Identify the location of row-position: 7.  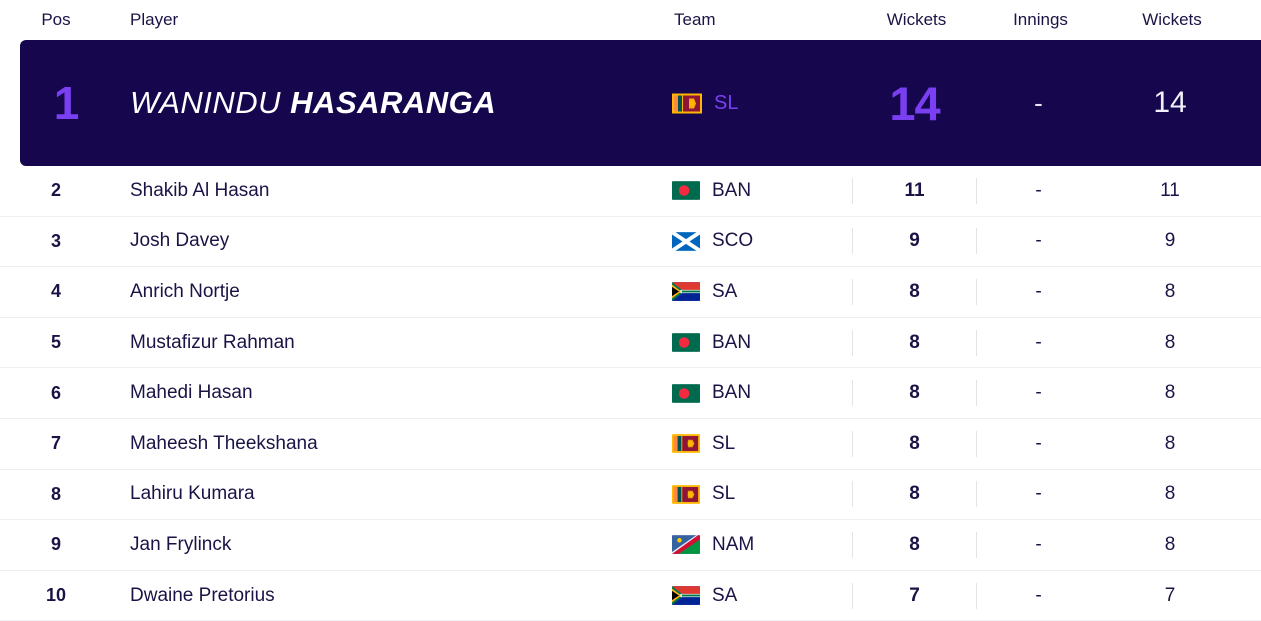
(55, 443).